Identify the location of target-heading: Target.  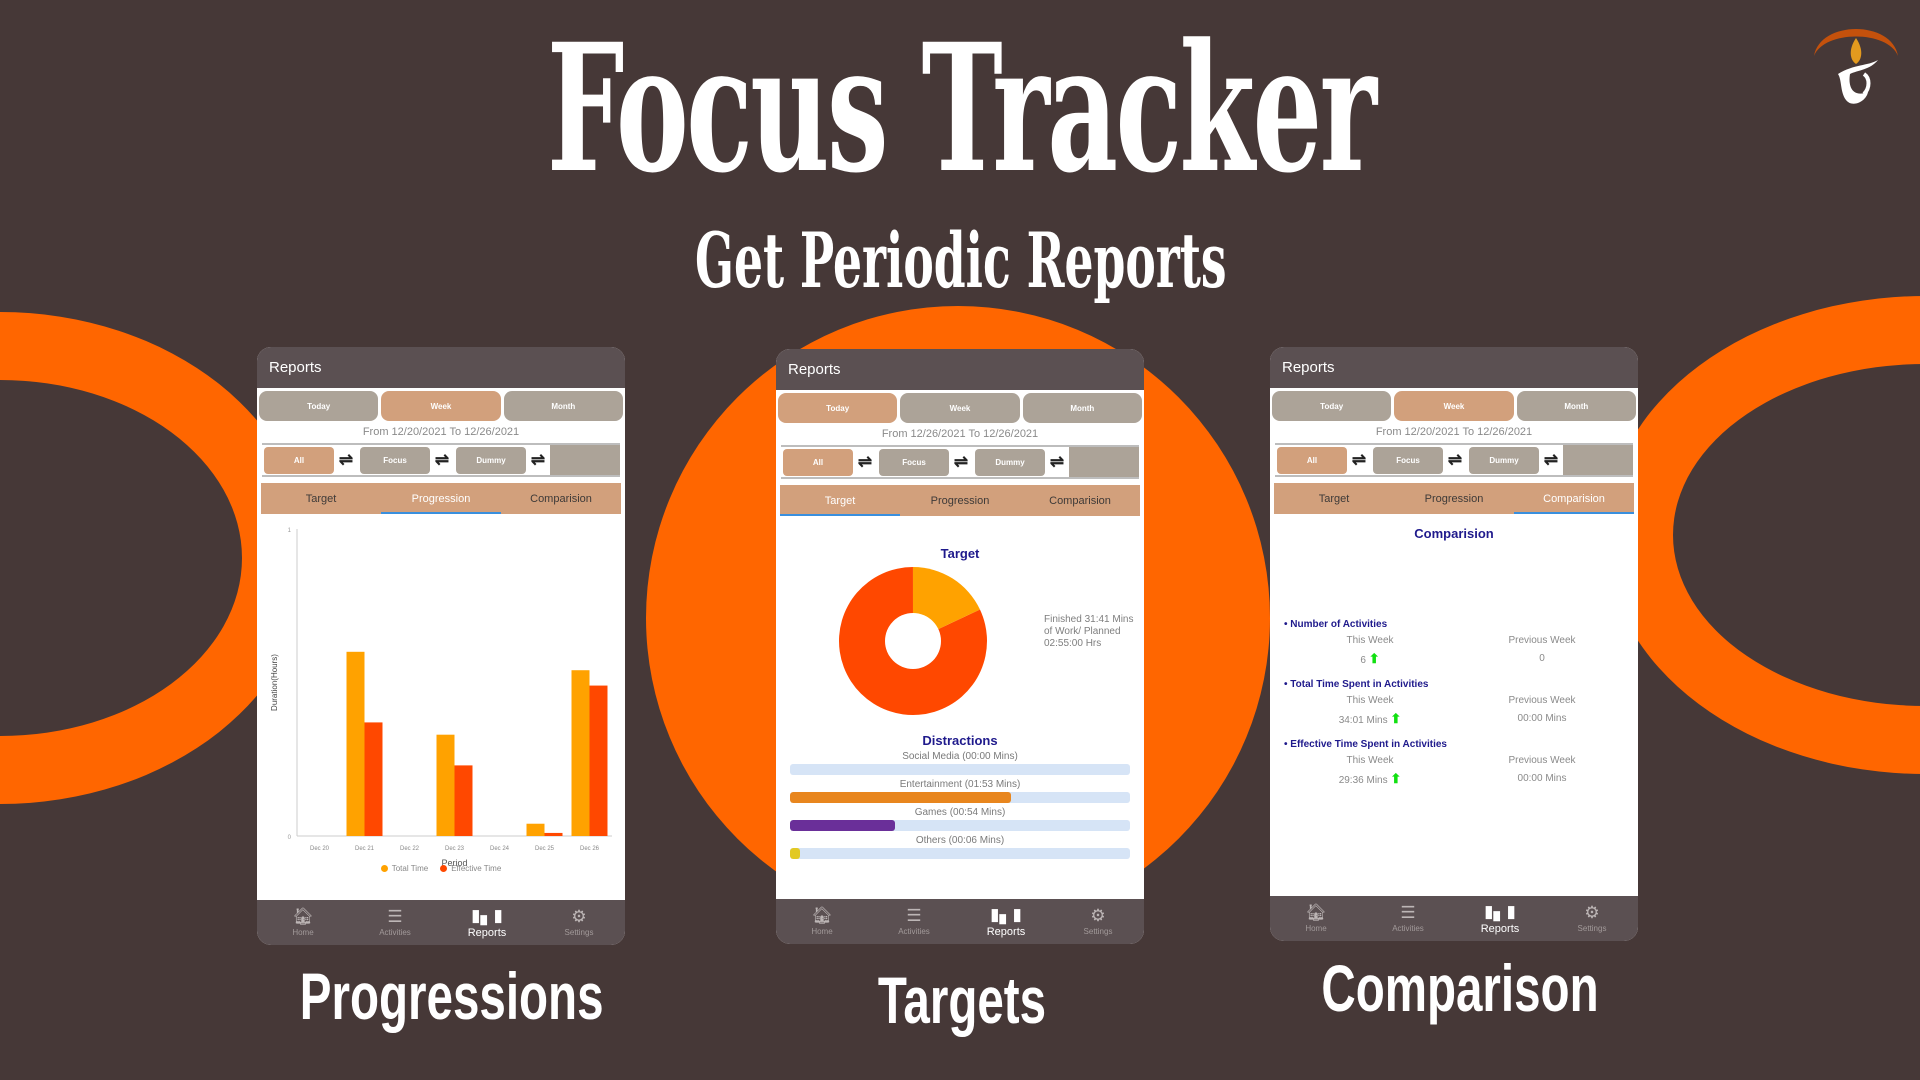
(960, 553).